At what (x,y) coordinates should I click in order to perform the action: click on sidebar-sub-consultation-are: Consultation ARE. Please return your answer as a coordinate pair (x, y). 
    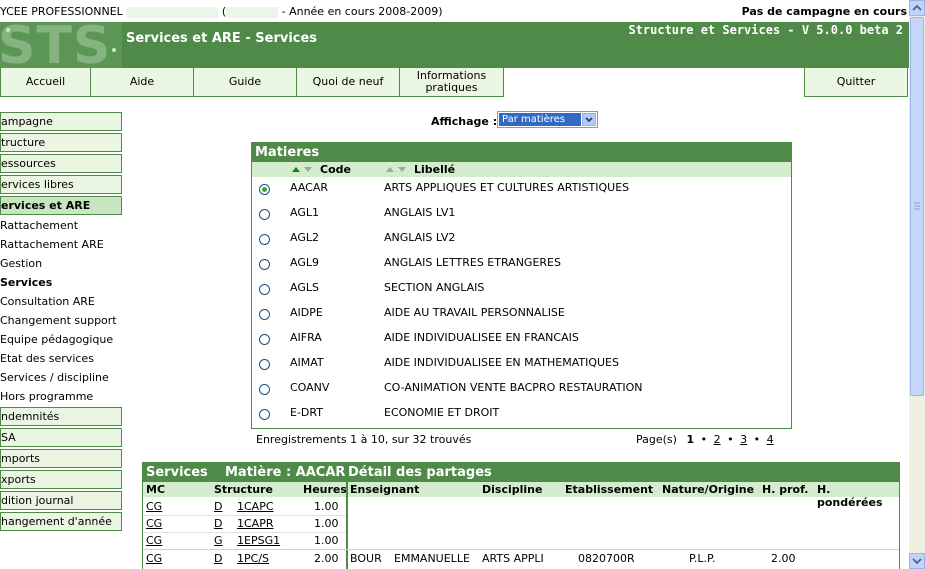
    Looking at the image, I should click on (61, 301).